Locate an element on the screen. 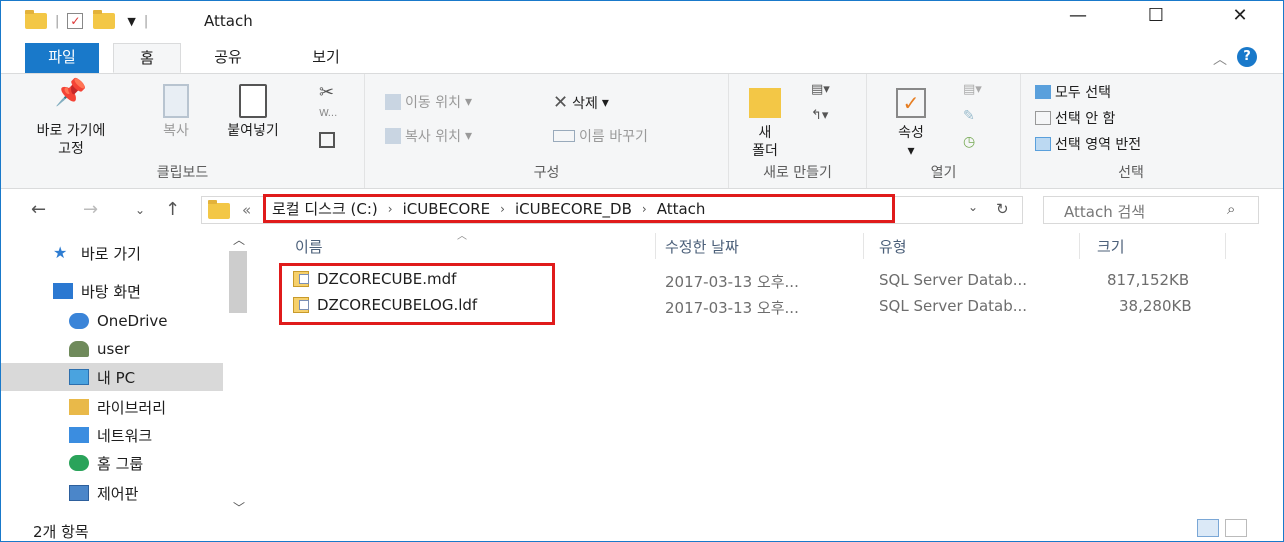  close-button: ✕ is located at coordinates (1240, 15).